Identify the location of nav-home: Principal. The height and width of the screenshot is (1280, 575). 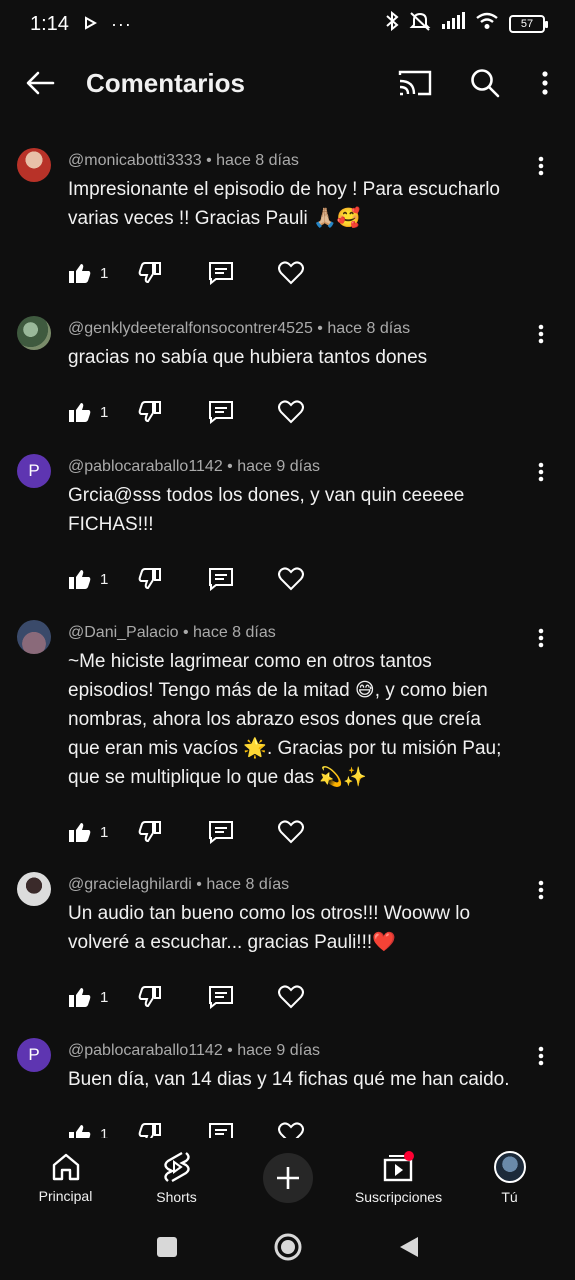
(66, 1178).